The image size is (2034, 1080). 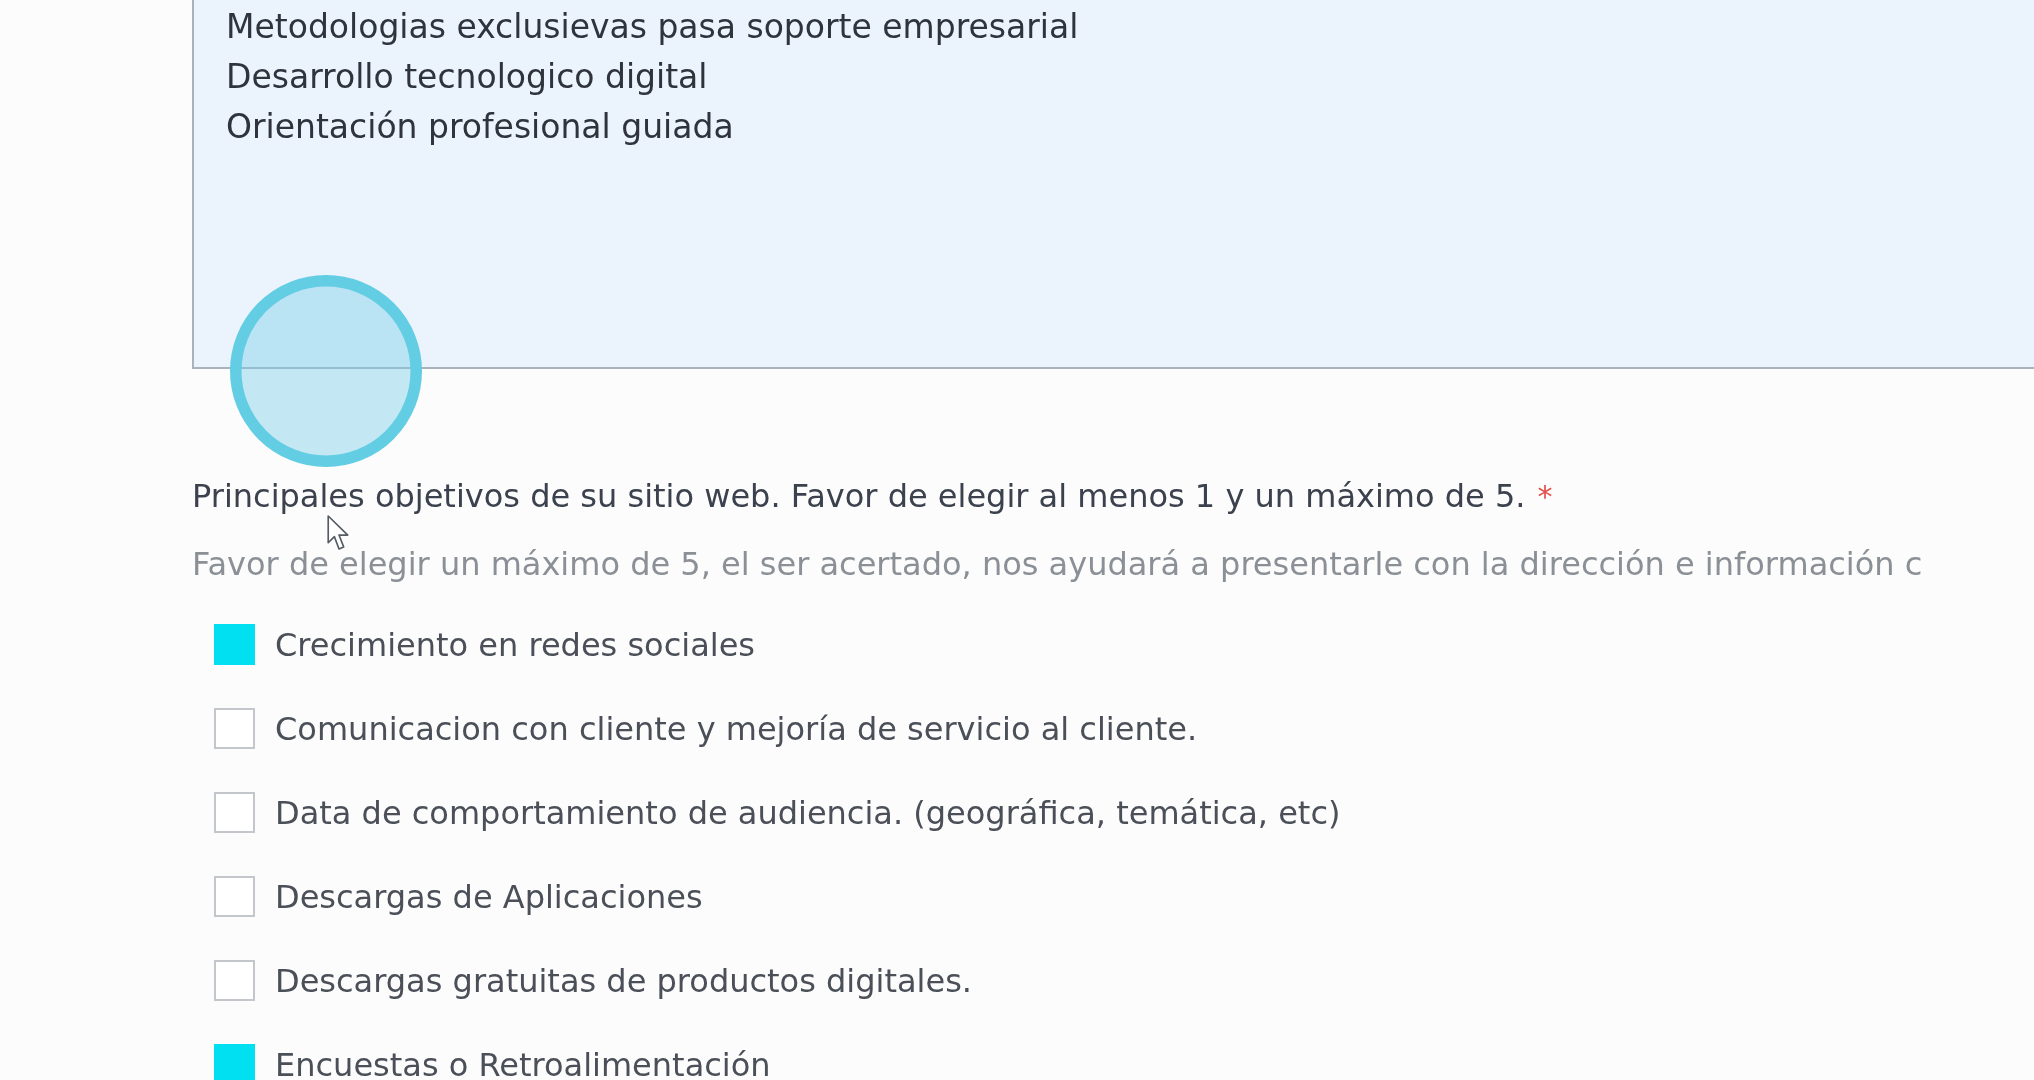 I want to click on required-asterisk: *, so click(x=1545, y=497).